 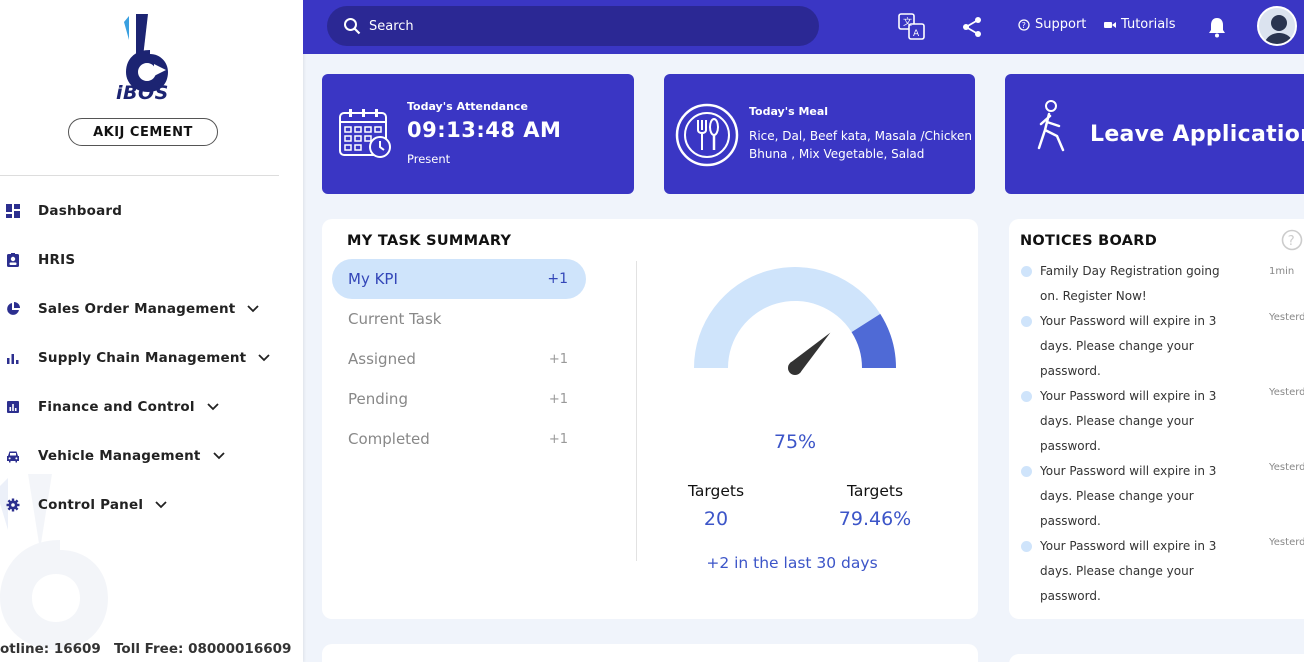 I want to click on target-label-1: Targets, so click(x=716, y=491).